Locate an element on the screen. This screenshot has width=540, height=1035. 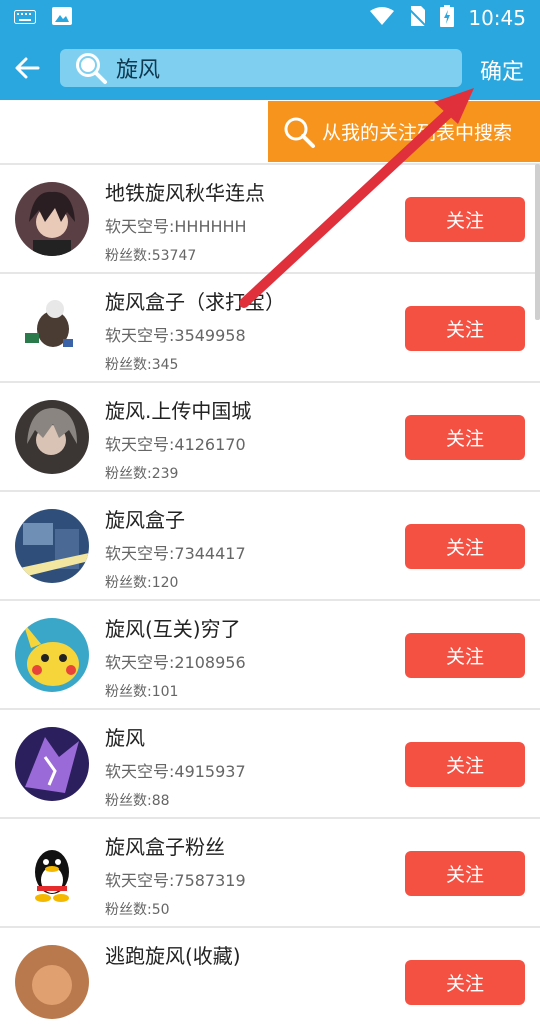
search-follow-list-label: 从我的关注列表中搜索 is located at coordinates (417, 133).